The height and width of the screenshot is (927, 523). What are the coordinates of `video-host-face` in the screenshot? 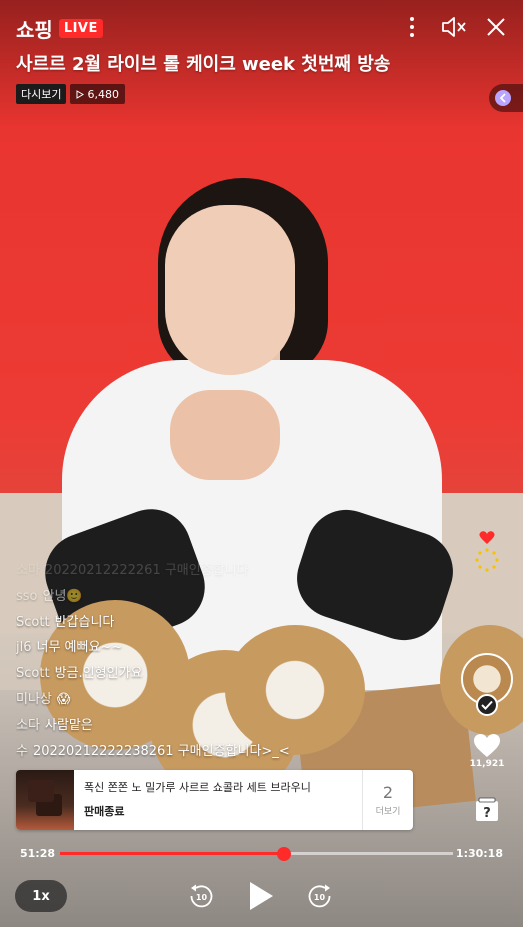 It's located at (230, 290).